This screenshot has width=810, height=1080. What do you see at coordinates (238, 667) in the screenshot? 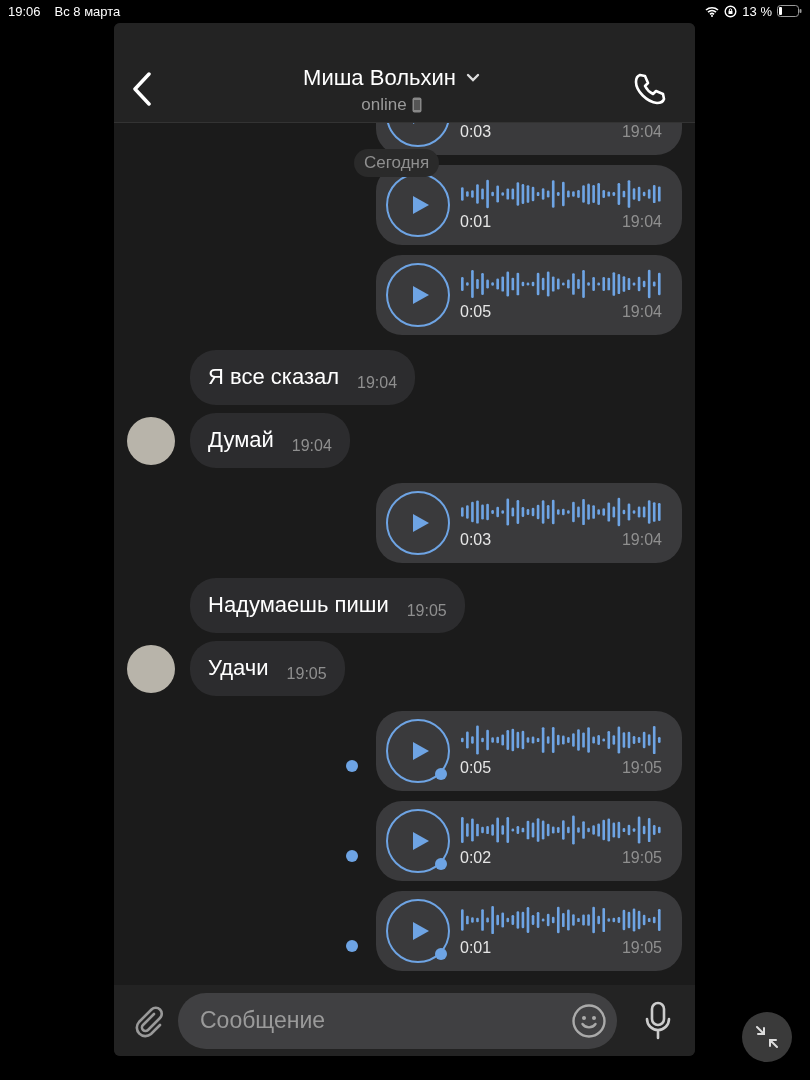
I see `message-text: Удачи` at bounding box center [238, 667].